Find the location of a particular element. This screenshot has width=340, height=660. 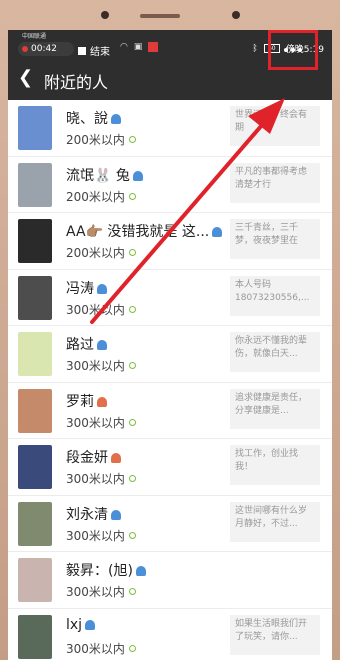

list-item: 流氓🐰 兔 200米以内 平凡的事都得考虑清楚才行 is located at coordinates (170, 185).